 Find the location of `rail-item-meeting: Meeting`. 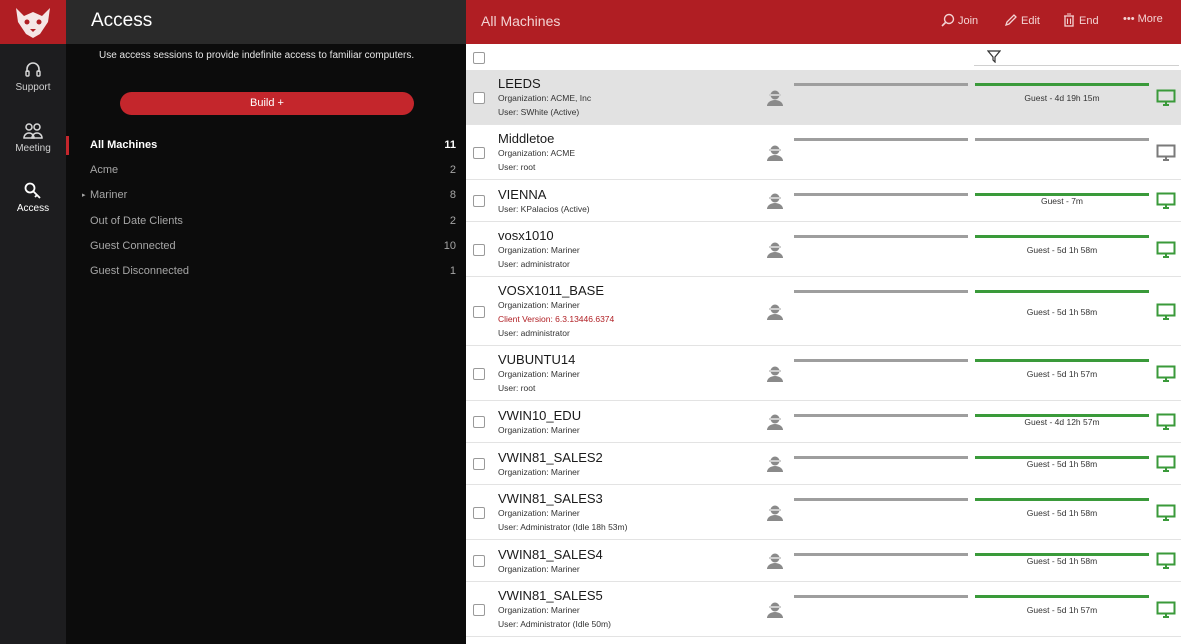

rail-item-meeting: Meeting is located at coordinates (33, 137).